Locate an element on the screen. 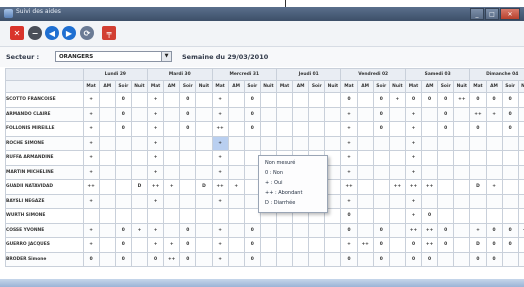 This screenshot has height=287, width=524. resident-name: WURTH SIMONE is located at coordinates (44, 216).